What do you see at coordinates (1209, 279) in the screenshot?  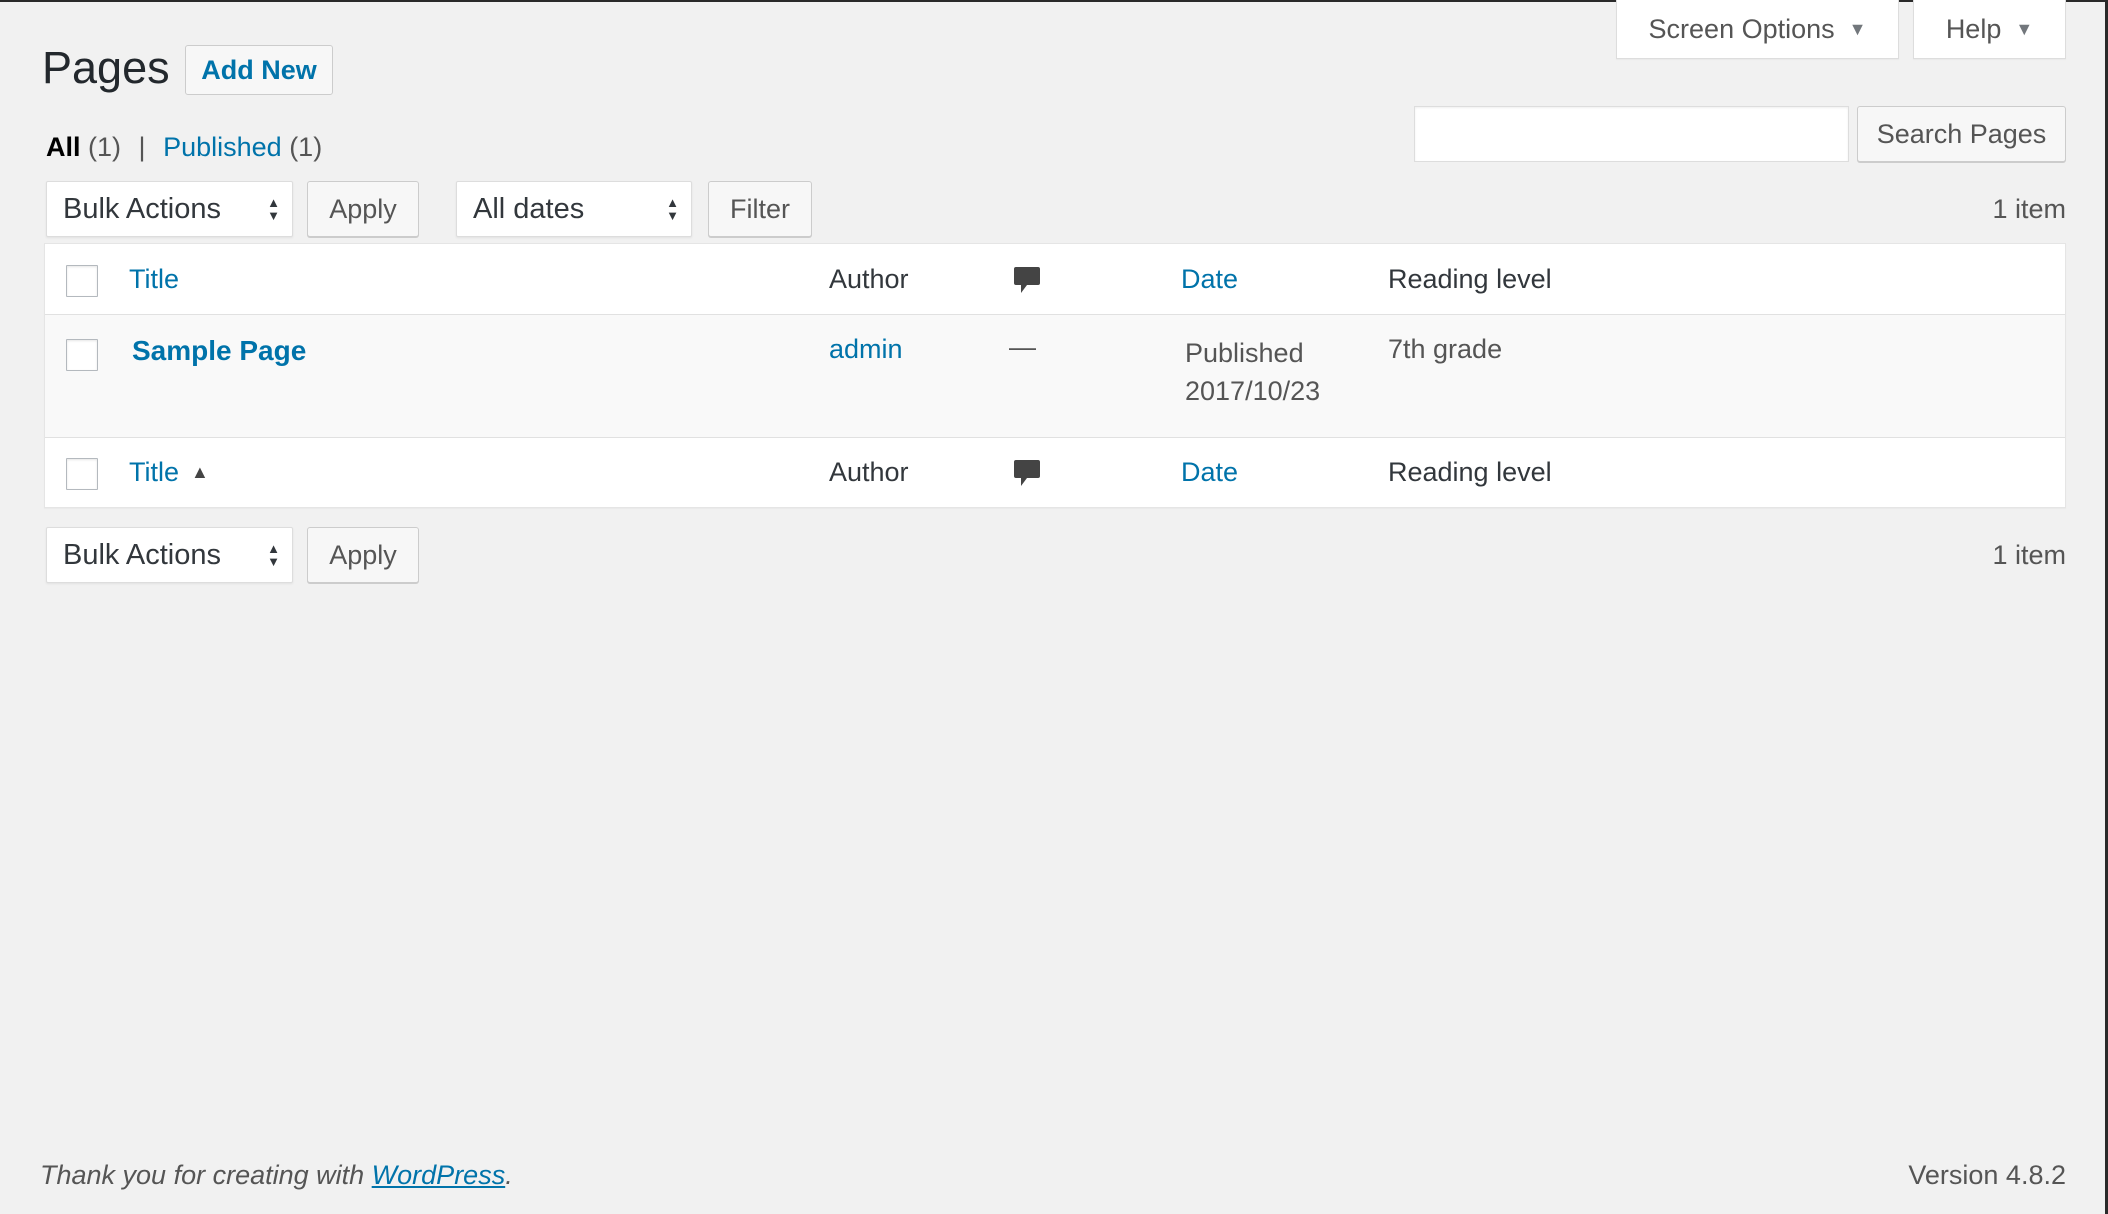 I see `column-date-sort: Date` at bounding box center [1209, 279].